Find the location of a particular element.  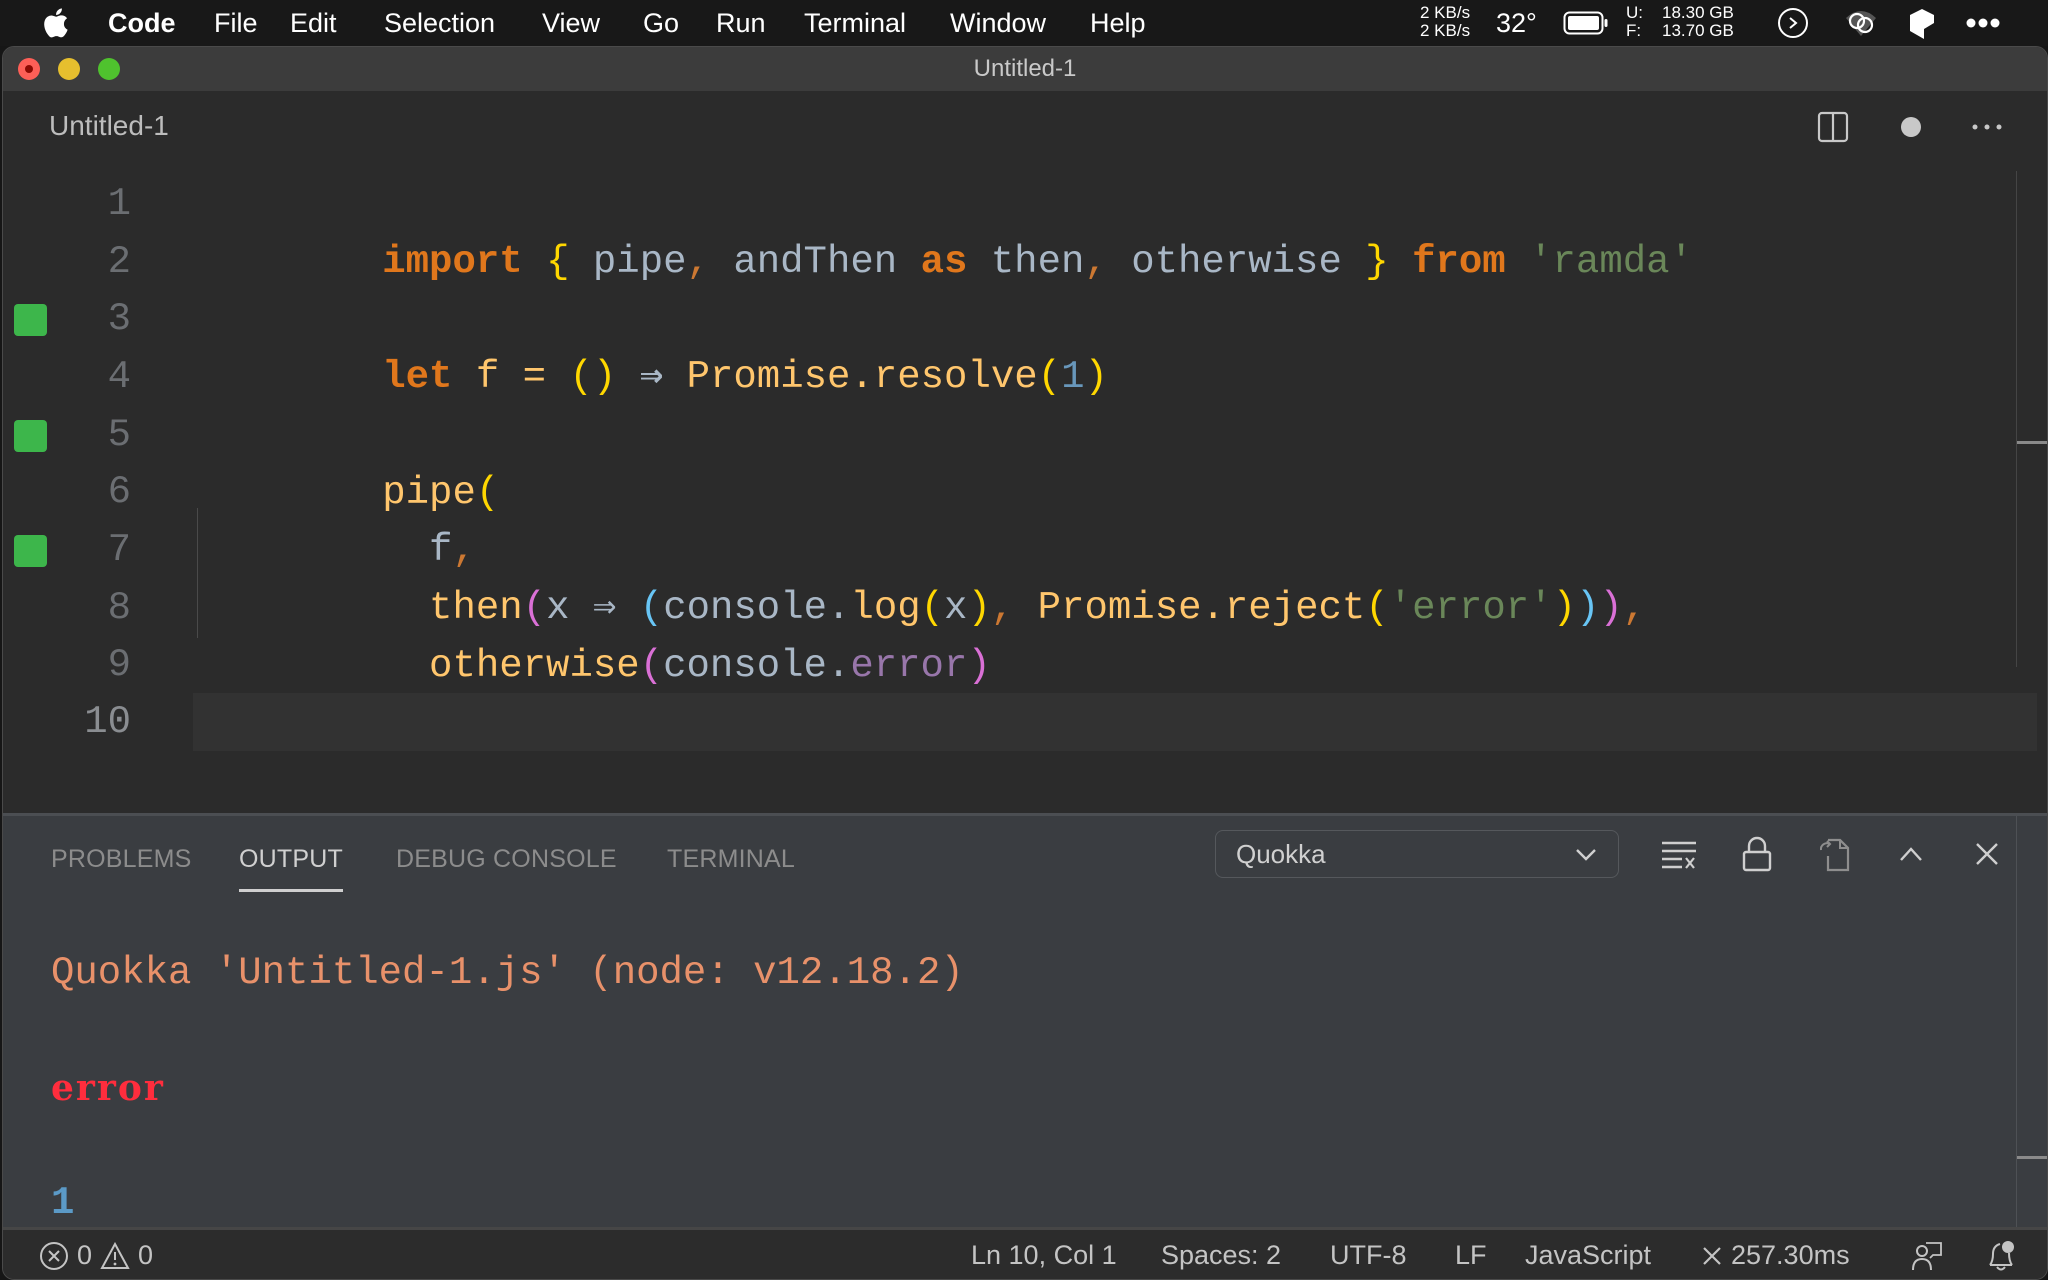

panel-scrollbar-track is located at coordinates (2016, 1023).